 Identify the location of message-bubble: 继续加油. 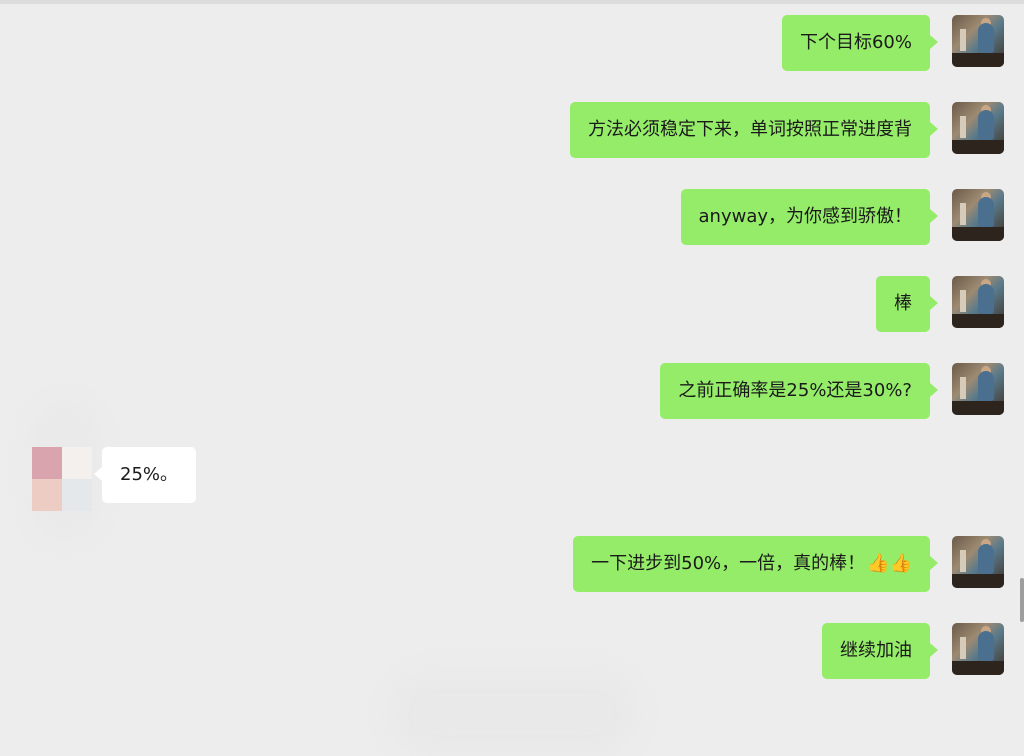
(880, 651).